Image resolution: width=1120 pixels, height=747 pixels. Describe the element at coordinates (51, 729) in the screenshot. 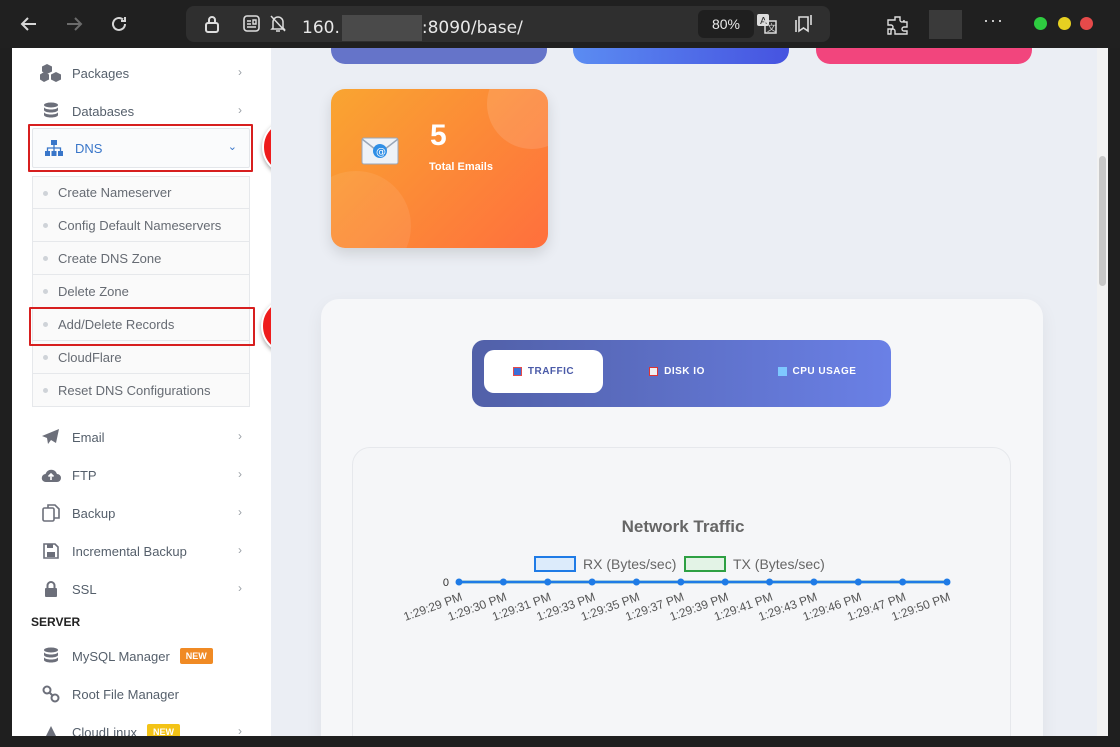

I see `cloudlinux-icon` at that location.